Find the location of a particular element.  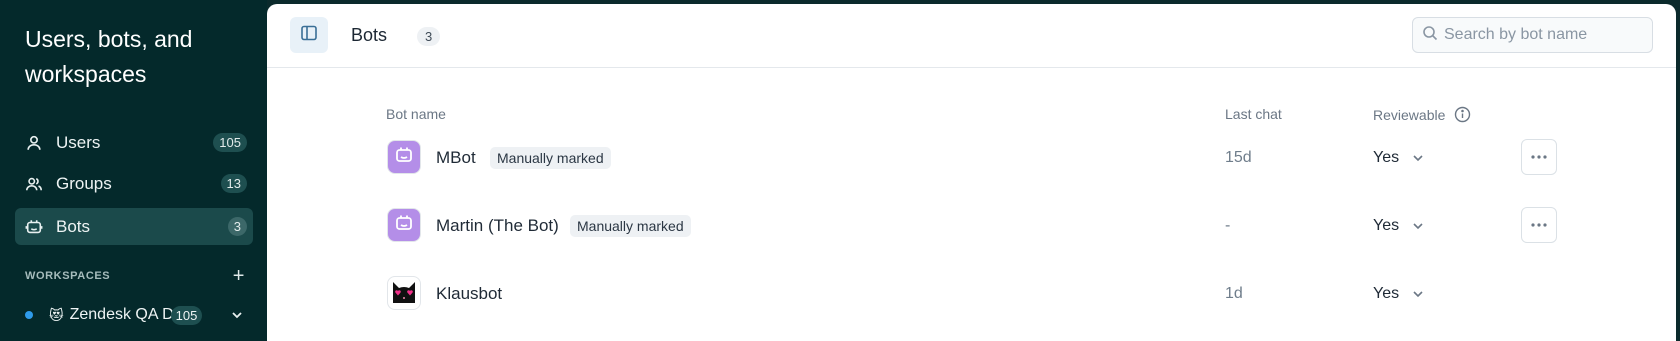

search-icon is located at coordinates (1430, 35).